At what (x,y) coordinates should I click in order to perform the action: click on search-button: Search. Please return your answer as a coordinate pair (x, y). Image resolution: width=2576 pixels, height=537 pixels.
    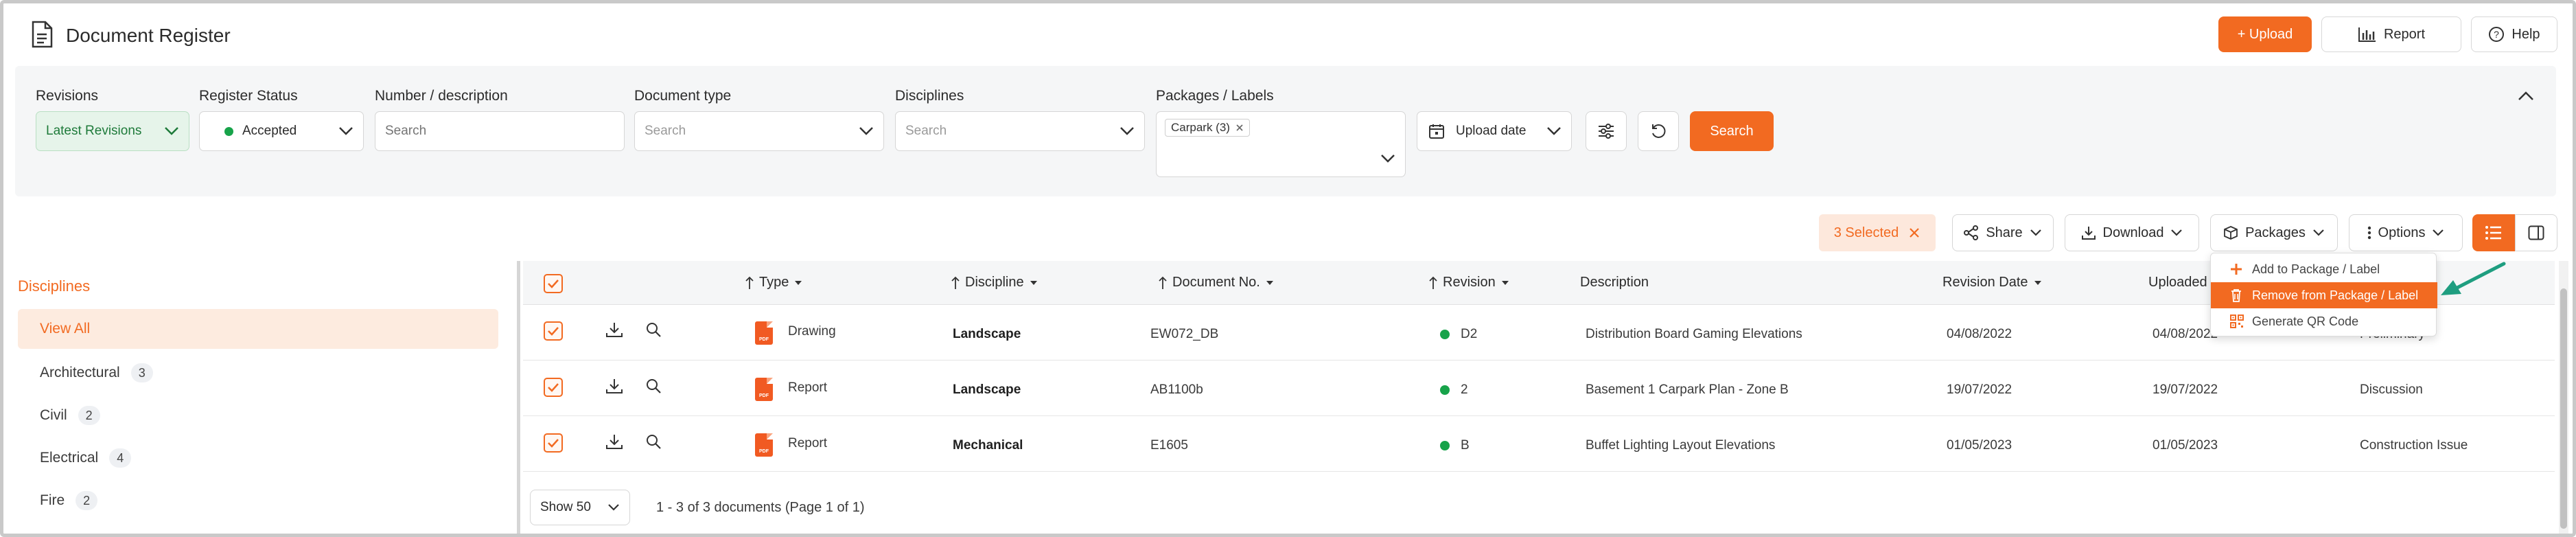
    Looking at the image, I should click on (1732, 131).